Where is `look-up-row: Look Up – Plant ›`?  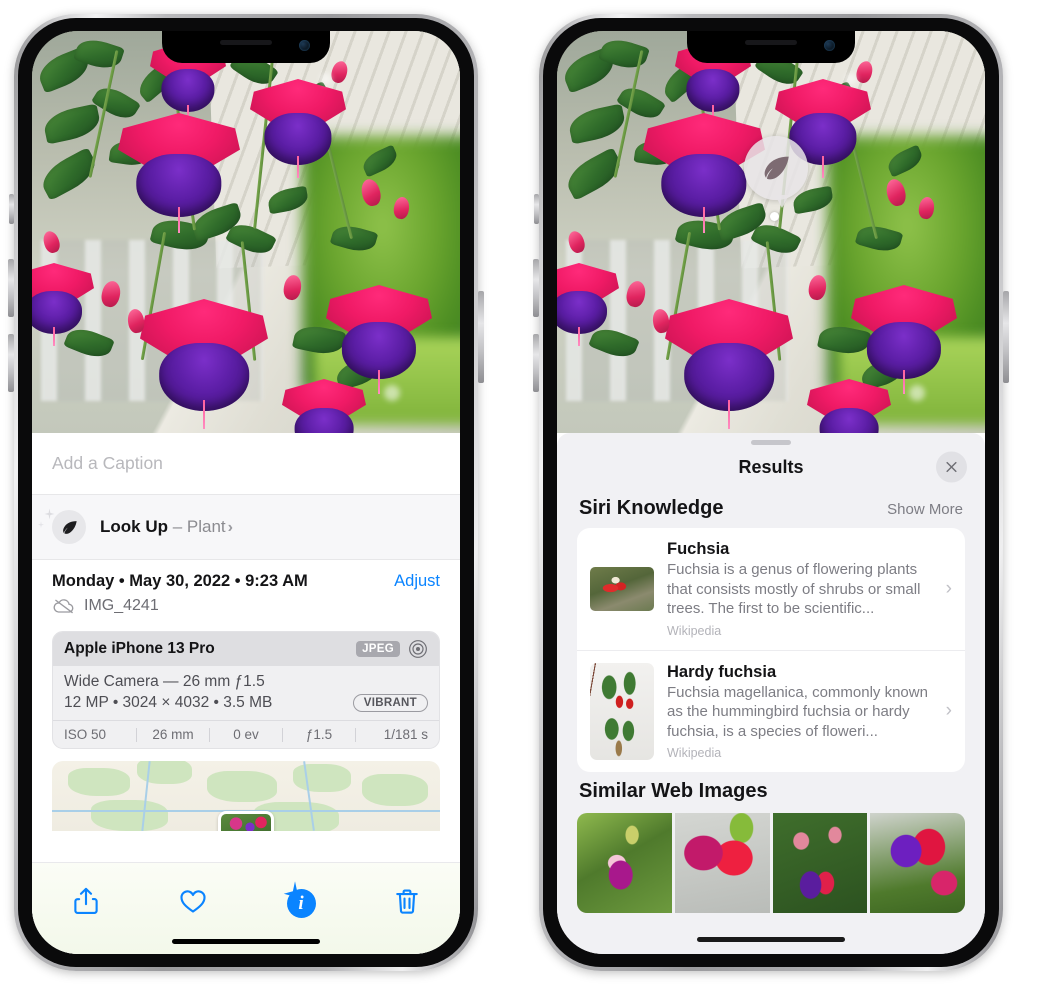 look-up-row: Look Up – Plant › is located at coordinates (246, 527).